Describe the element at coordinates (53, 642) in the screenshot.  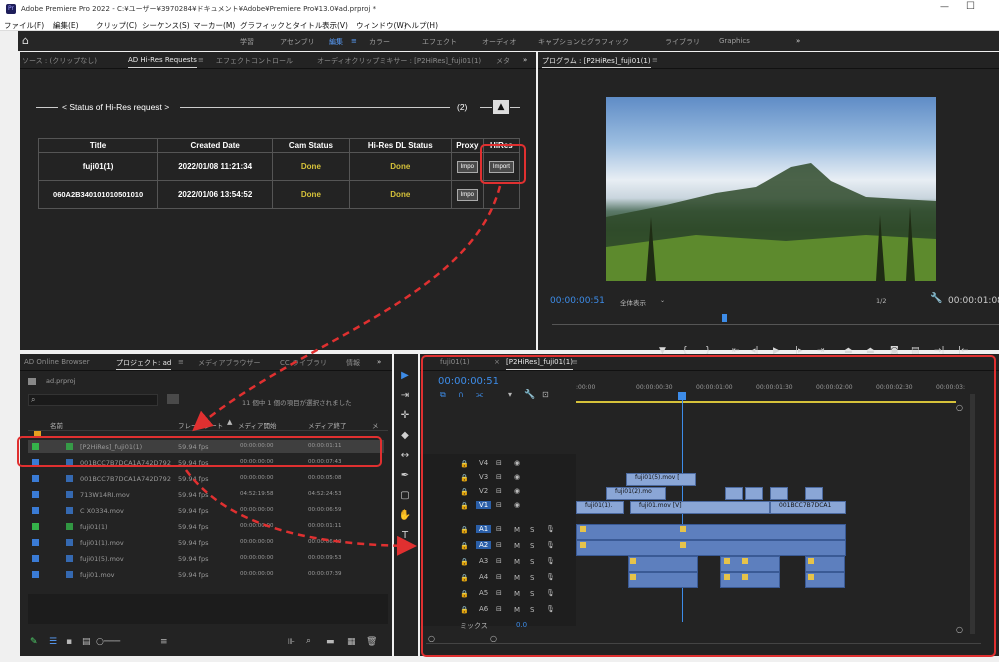
I see `list-view-icon: ☰` at that location.